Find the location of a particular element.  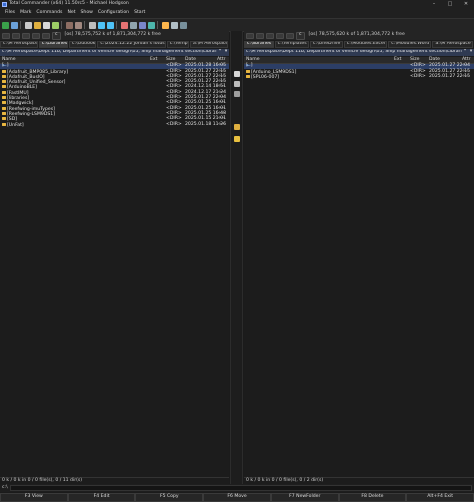

left-tab: c:\M Aerospace is located at coordinates (19, 44).